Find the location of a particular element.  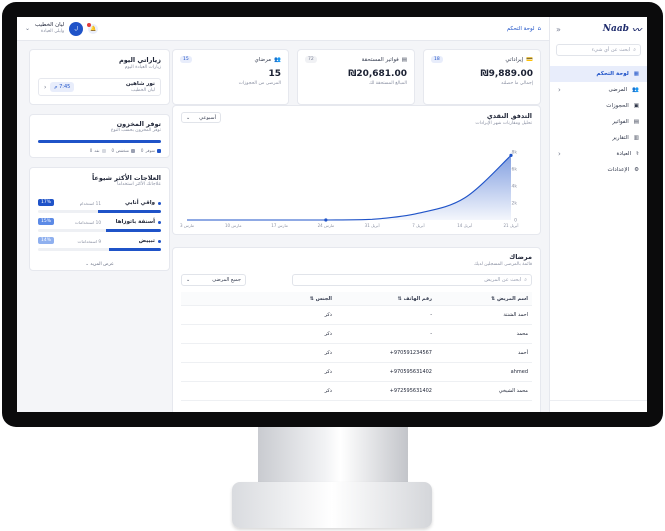

legend-item: متوفر 0 is located at coordinates (151, 150).